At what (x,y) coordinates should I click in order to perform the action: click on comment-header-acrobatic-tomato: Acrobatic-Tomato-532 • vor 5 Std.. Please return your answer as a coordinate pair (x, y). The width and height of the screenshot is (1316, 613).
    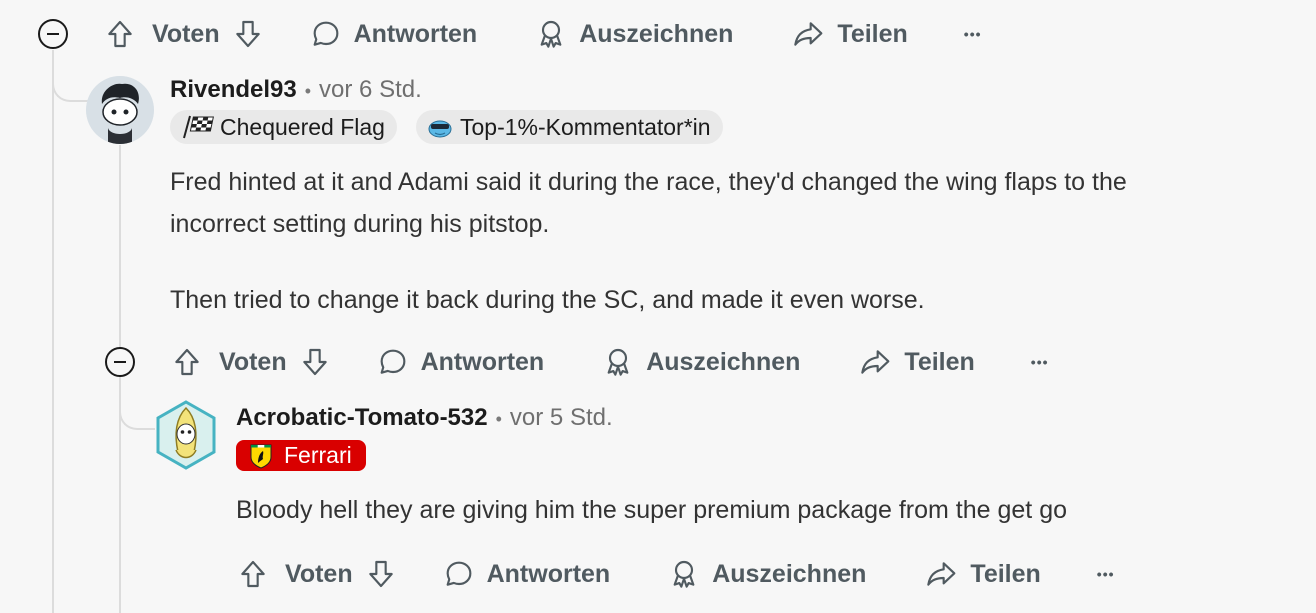
    Looking at the image, I should click on (424, 418).